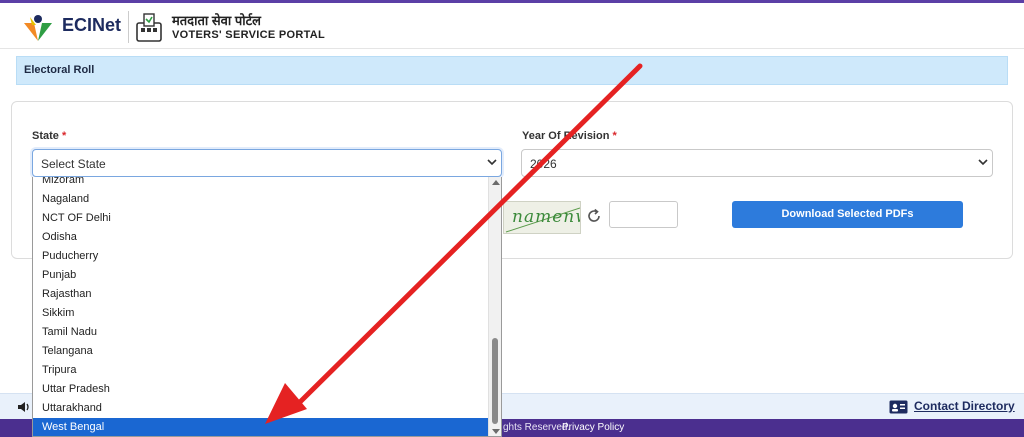  I want to click on captcha-image: namenw, so click(542, 217).